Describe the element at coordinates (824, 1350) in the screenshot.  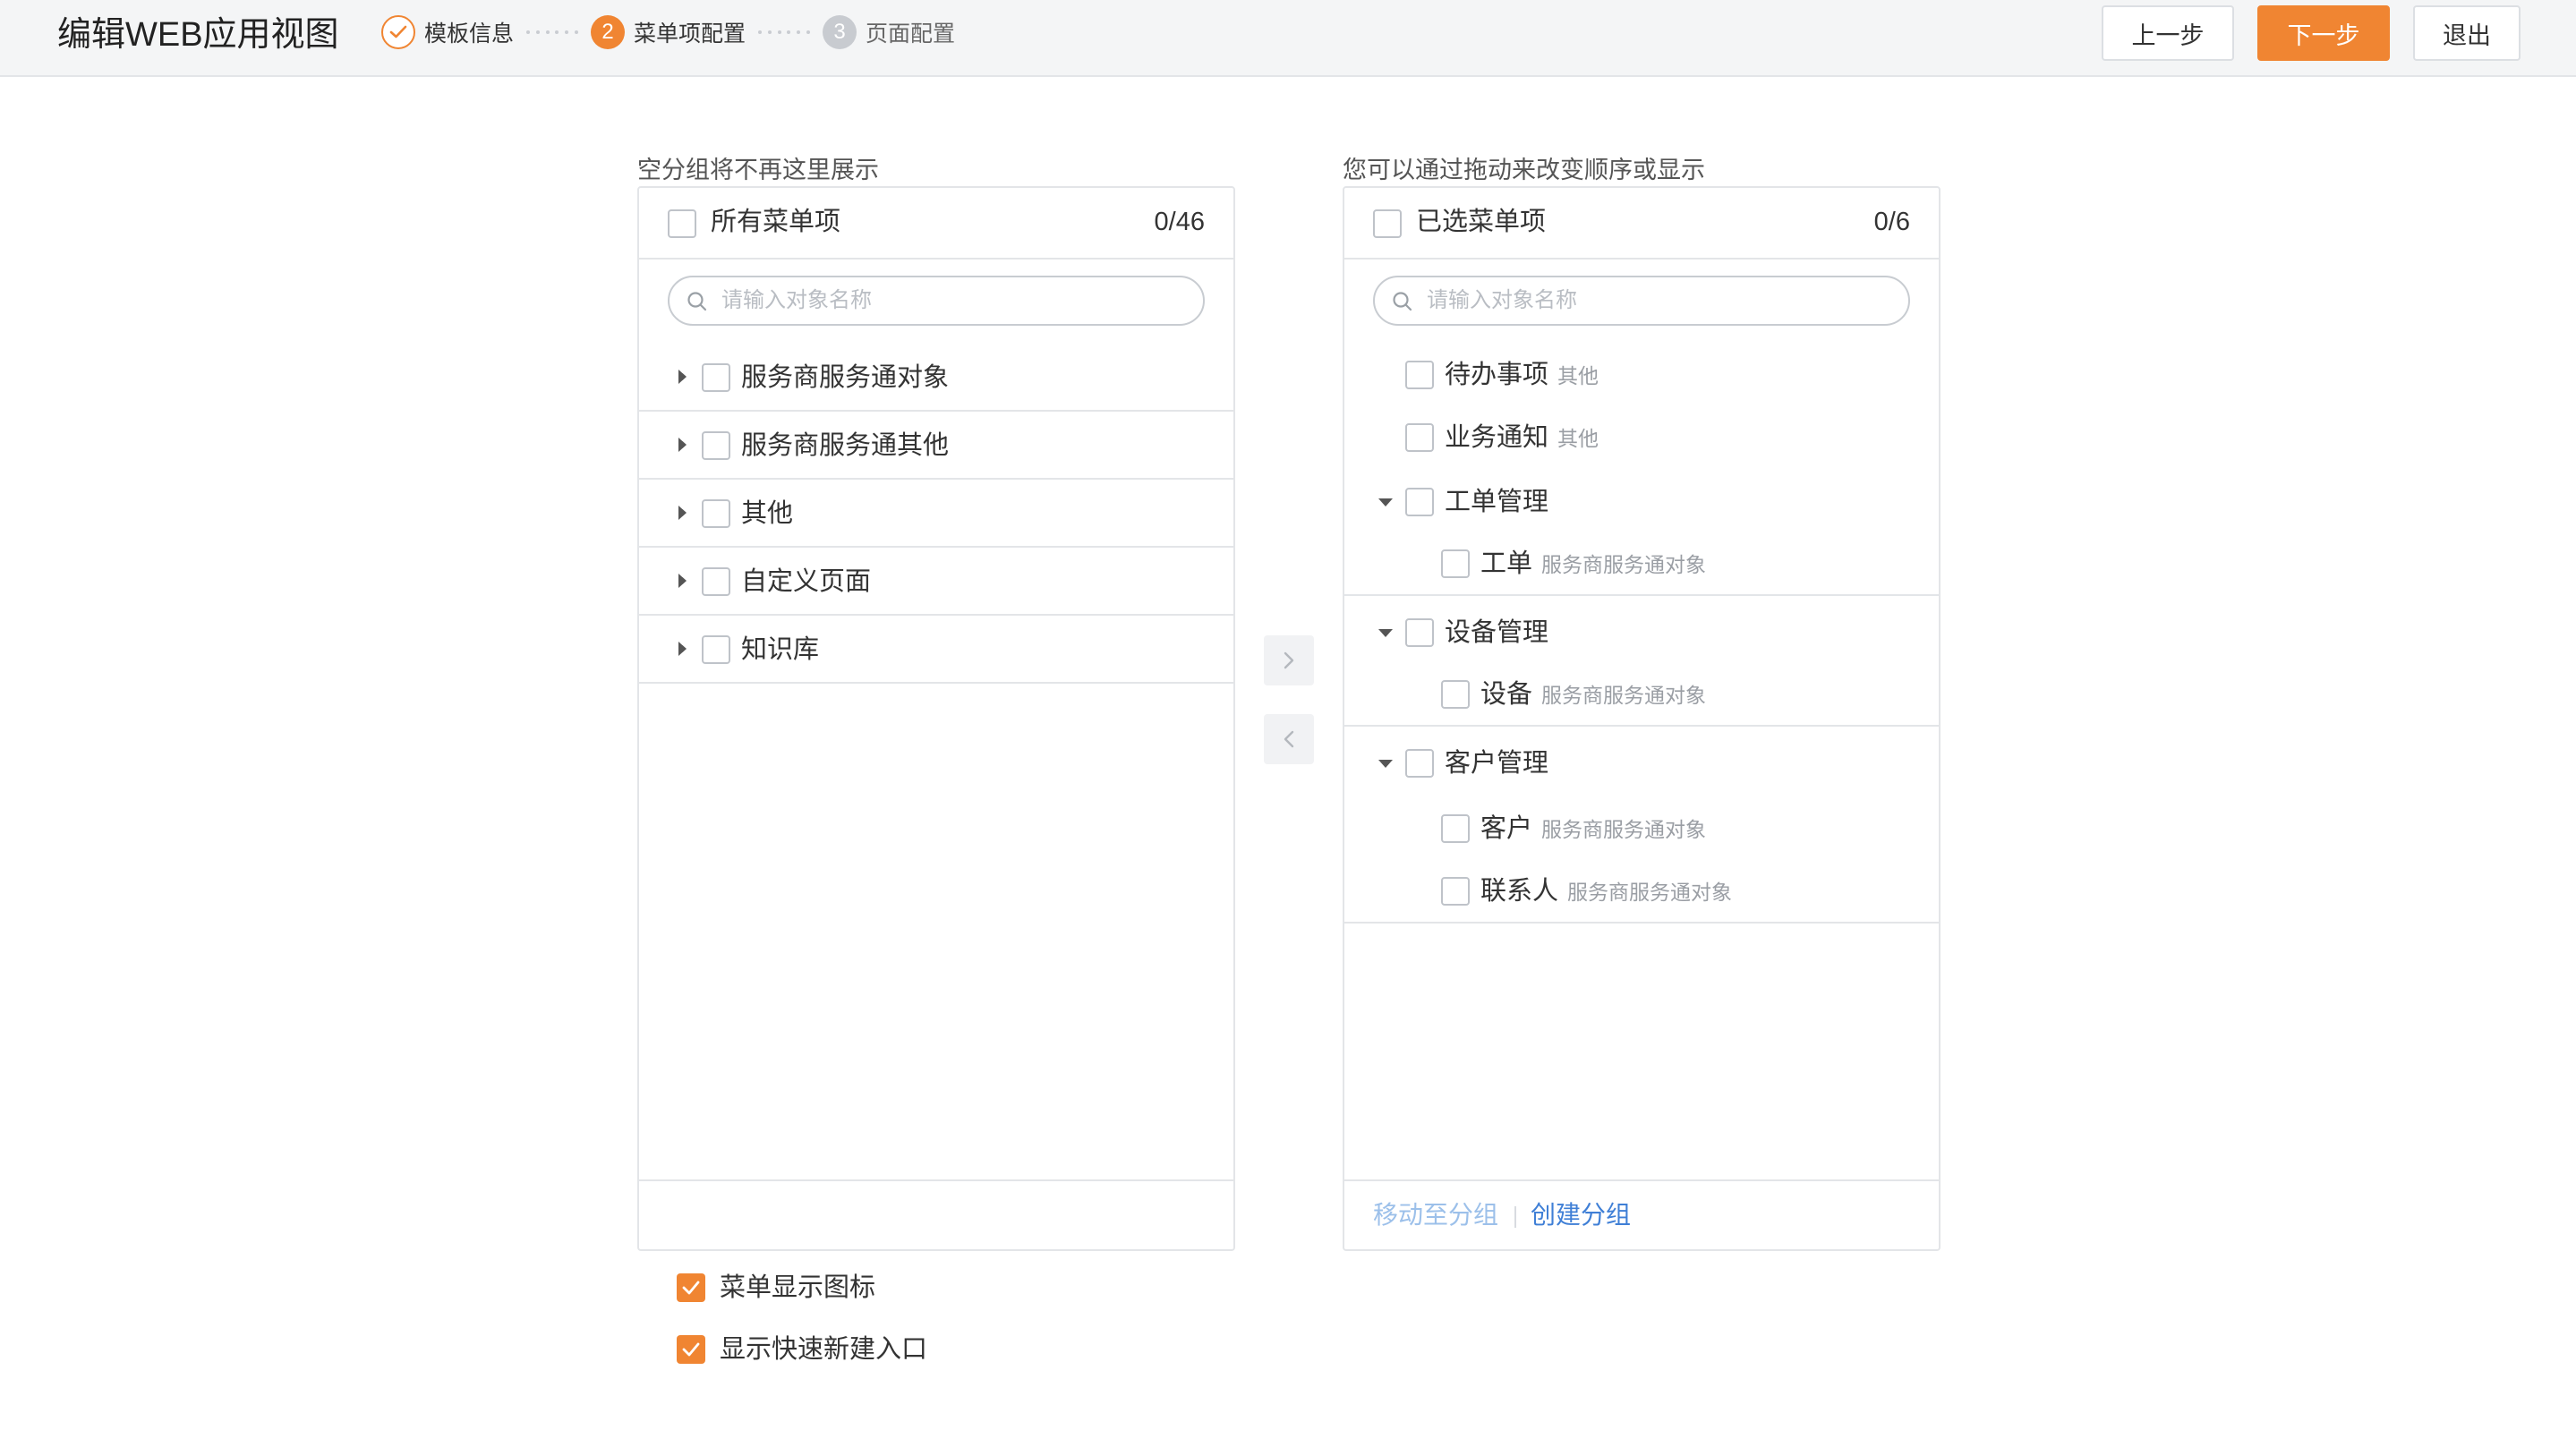
I see `option-label: 显示快速新建入口` at that location.